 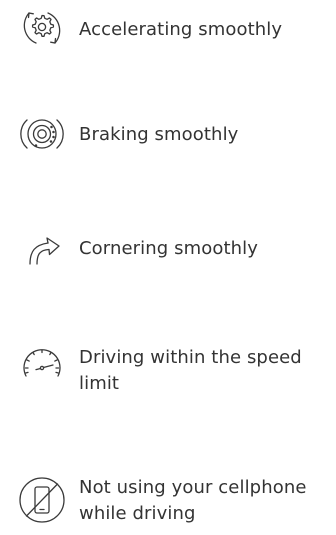 I want to click on speedometer-icon, so click(x=42, y=365).